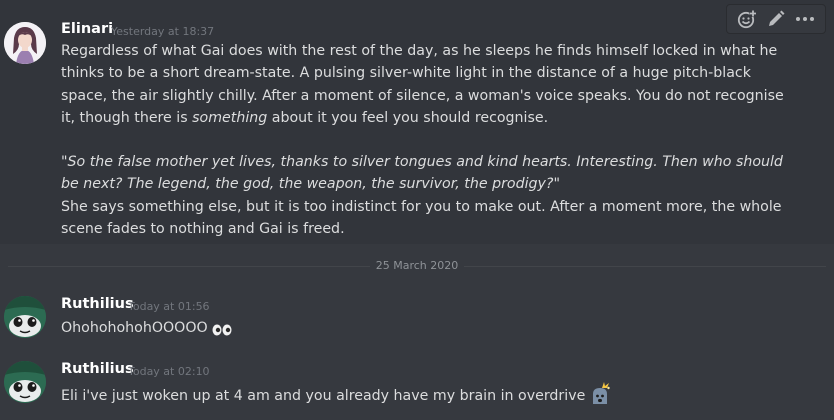 The height and width of the screenshot is (420, 834). I want to click on message-text: about it you feel you should recognise., so click(408, 117).